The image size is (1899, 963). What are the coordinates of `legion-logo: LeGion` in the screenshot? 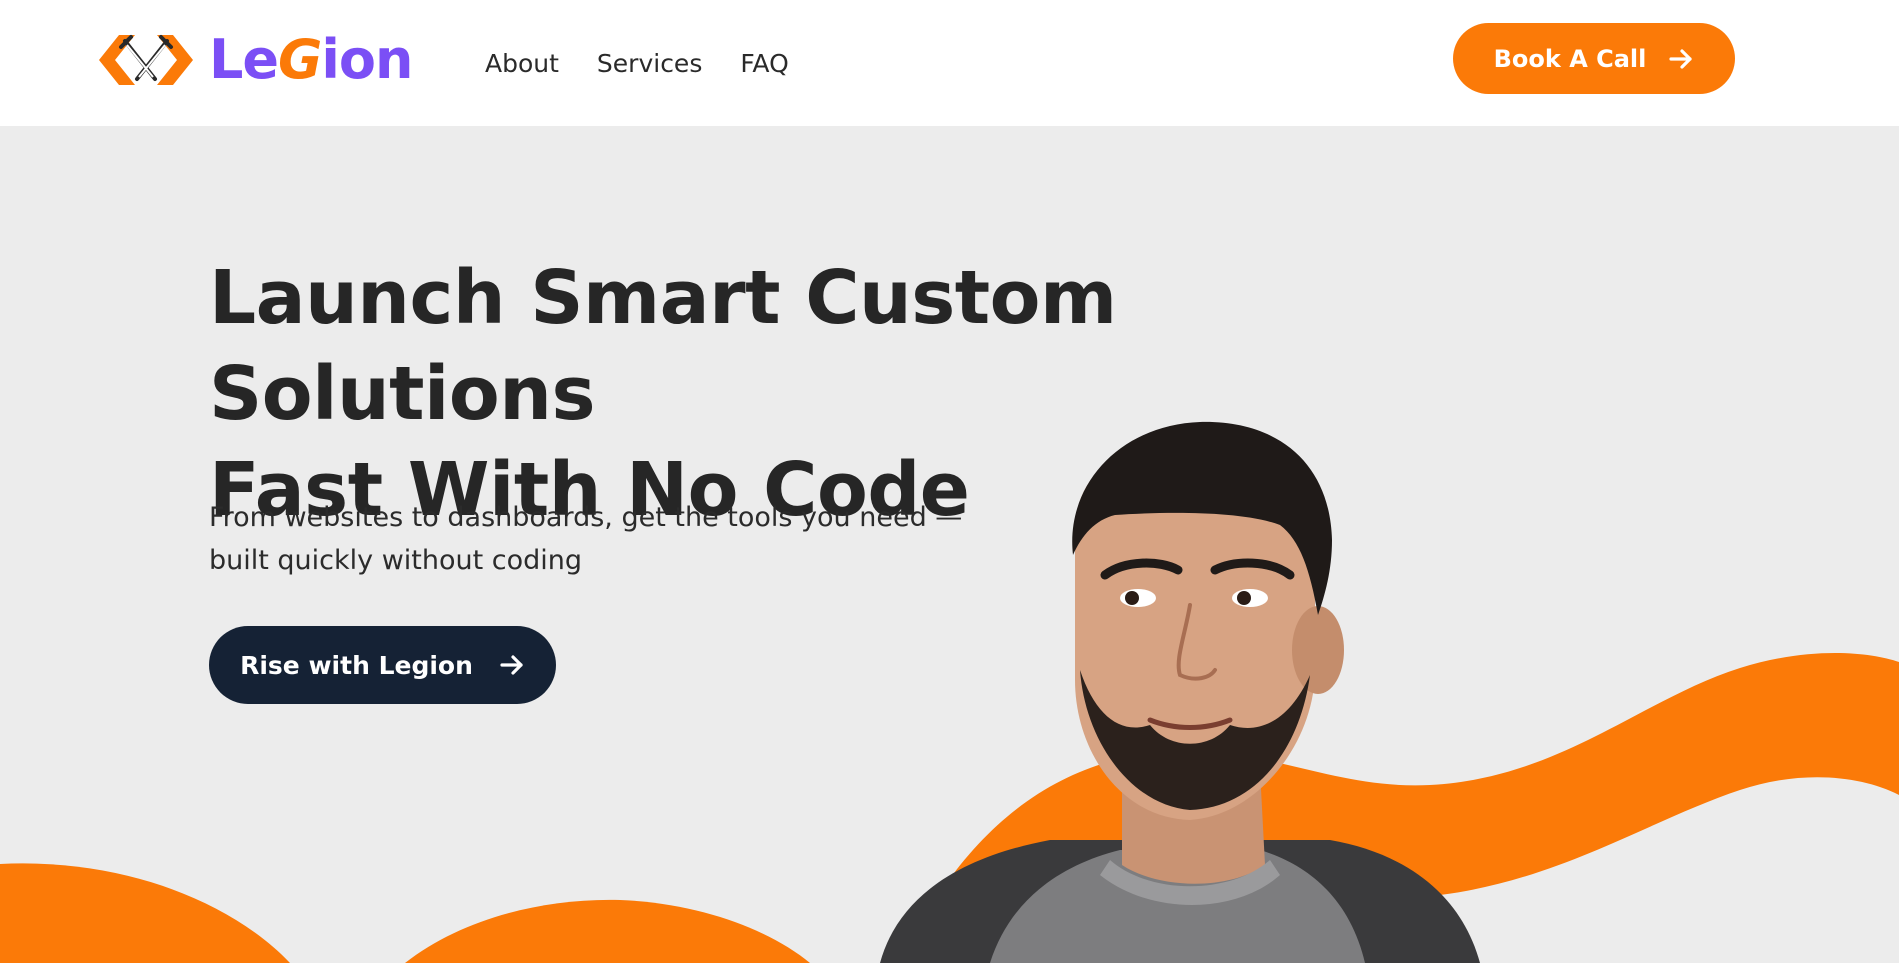 It's located at (255, 60).